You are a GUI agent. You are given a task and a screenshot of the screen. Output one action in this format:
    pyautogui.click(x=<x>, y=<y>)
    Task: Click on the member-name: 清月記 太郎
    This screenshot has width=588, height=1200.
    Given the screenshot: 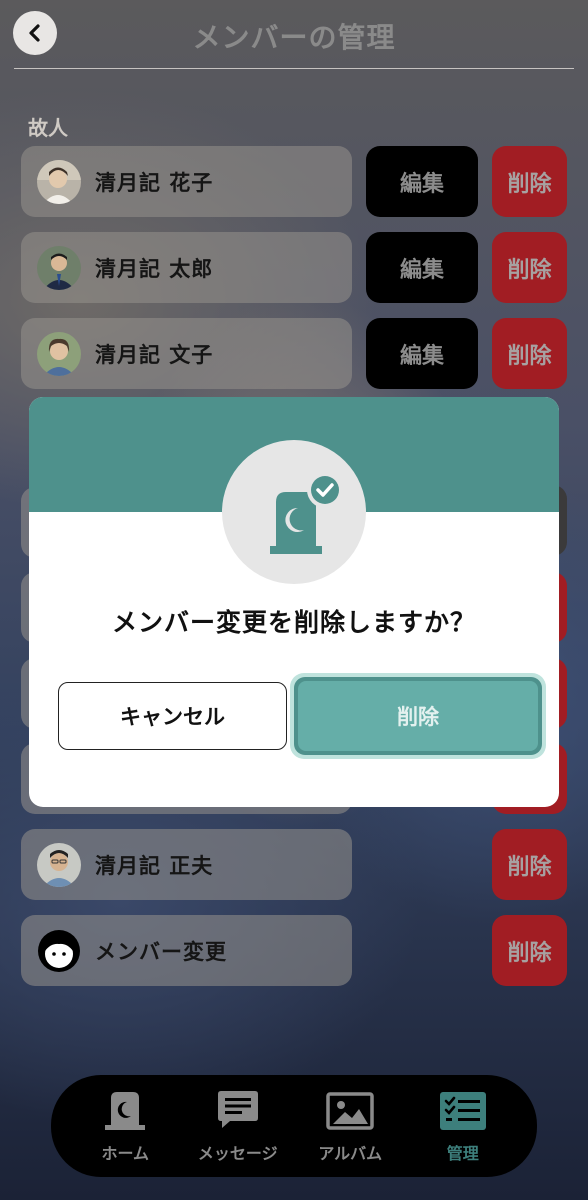 What is the action you would take?
    pyautogui.click(x=154, y=268)
    